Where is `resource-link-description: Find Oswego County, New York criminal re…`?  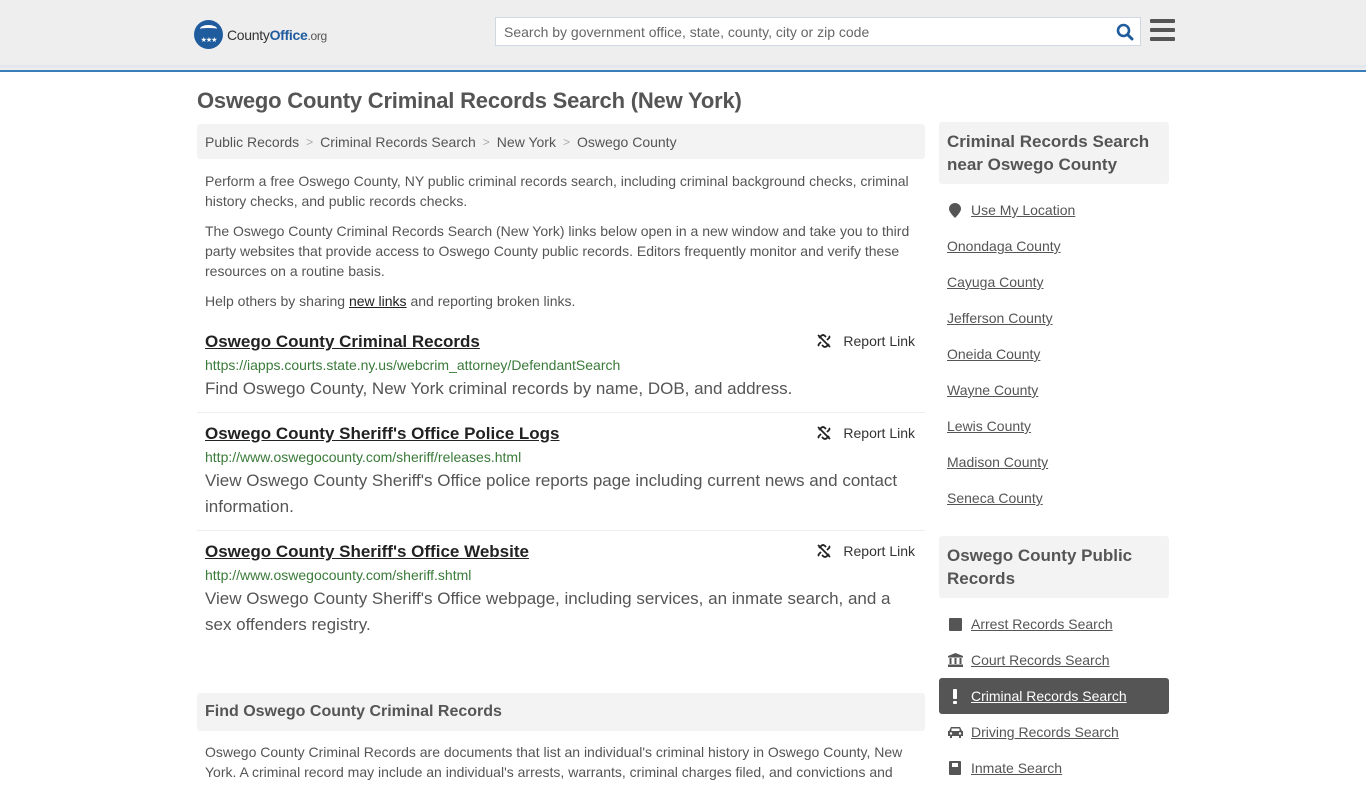
resource-link-description: Find Oswego County, New York criminal re… is located at coordinates (499, 388).